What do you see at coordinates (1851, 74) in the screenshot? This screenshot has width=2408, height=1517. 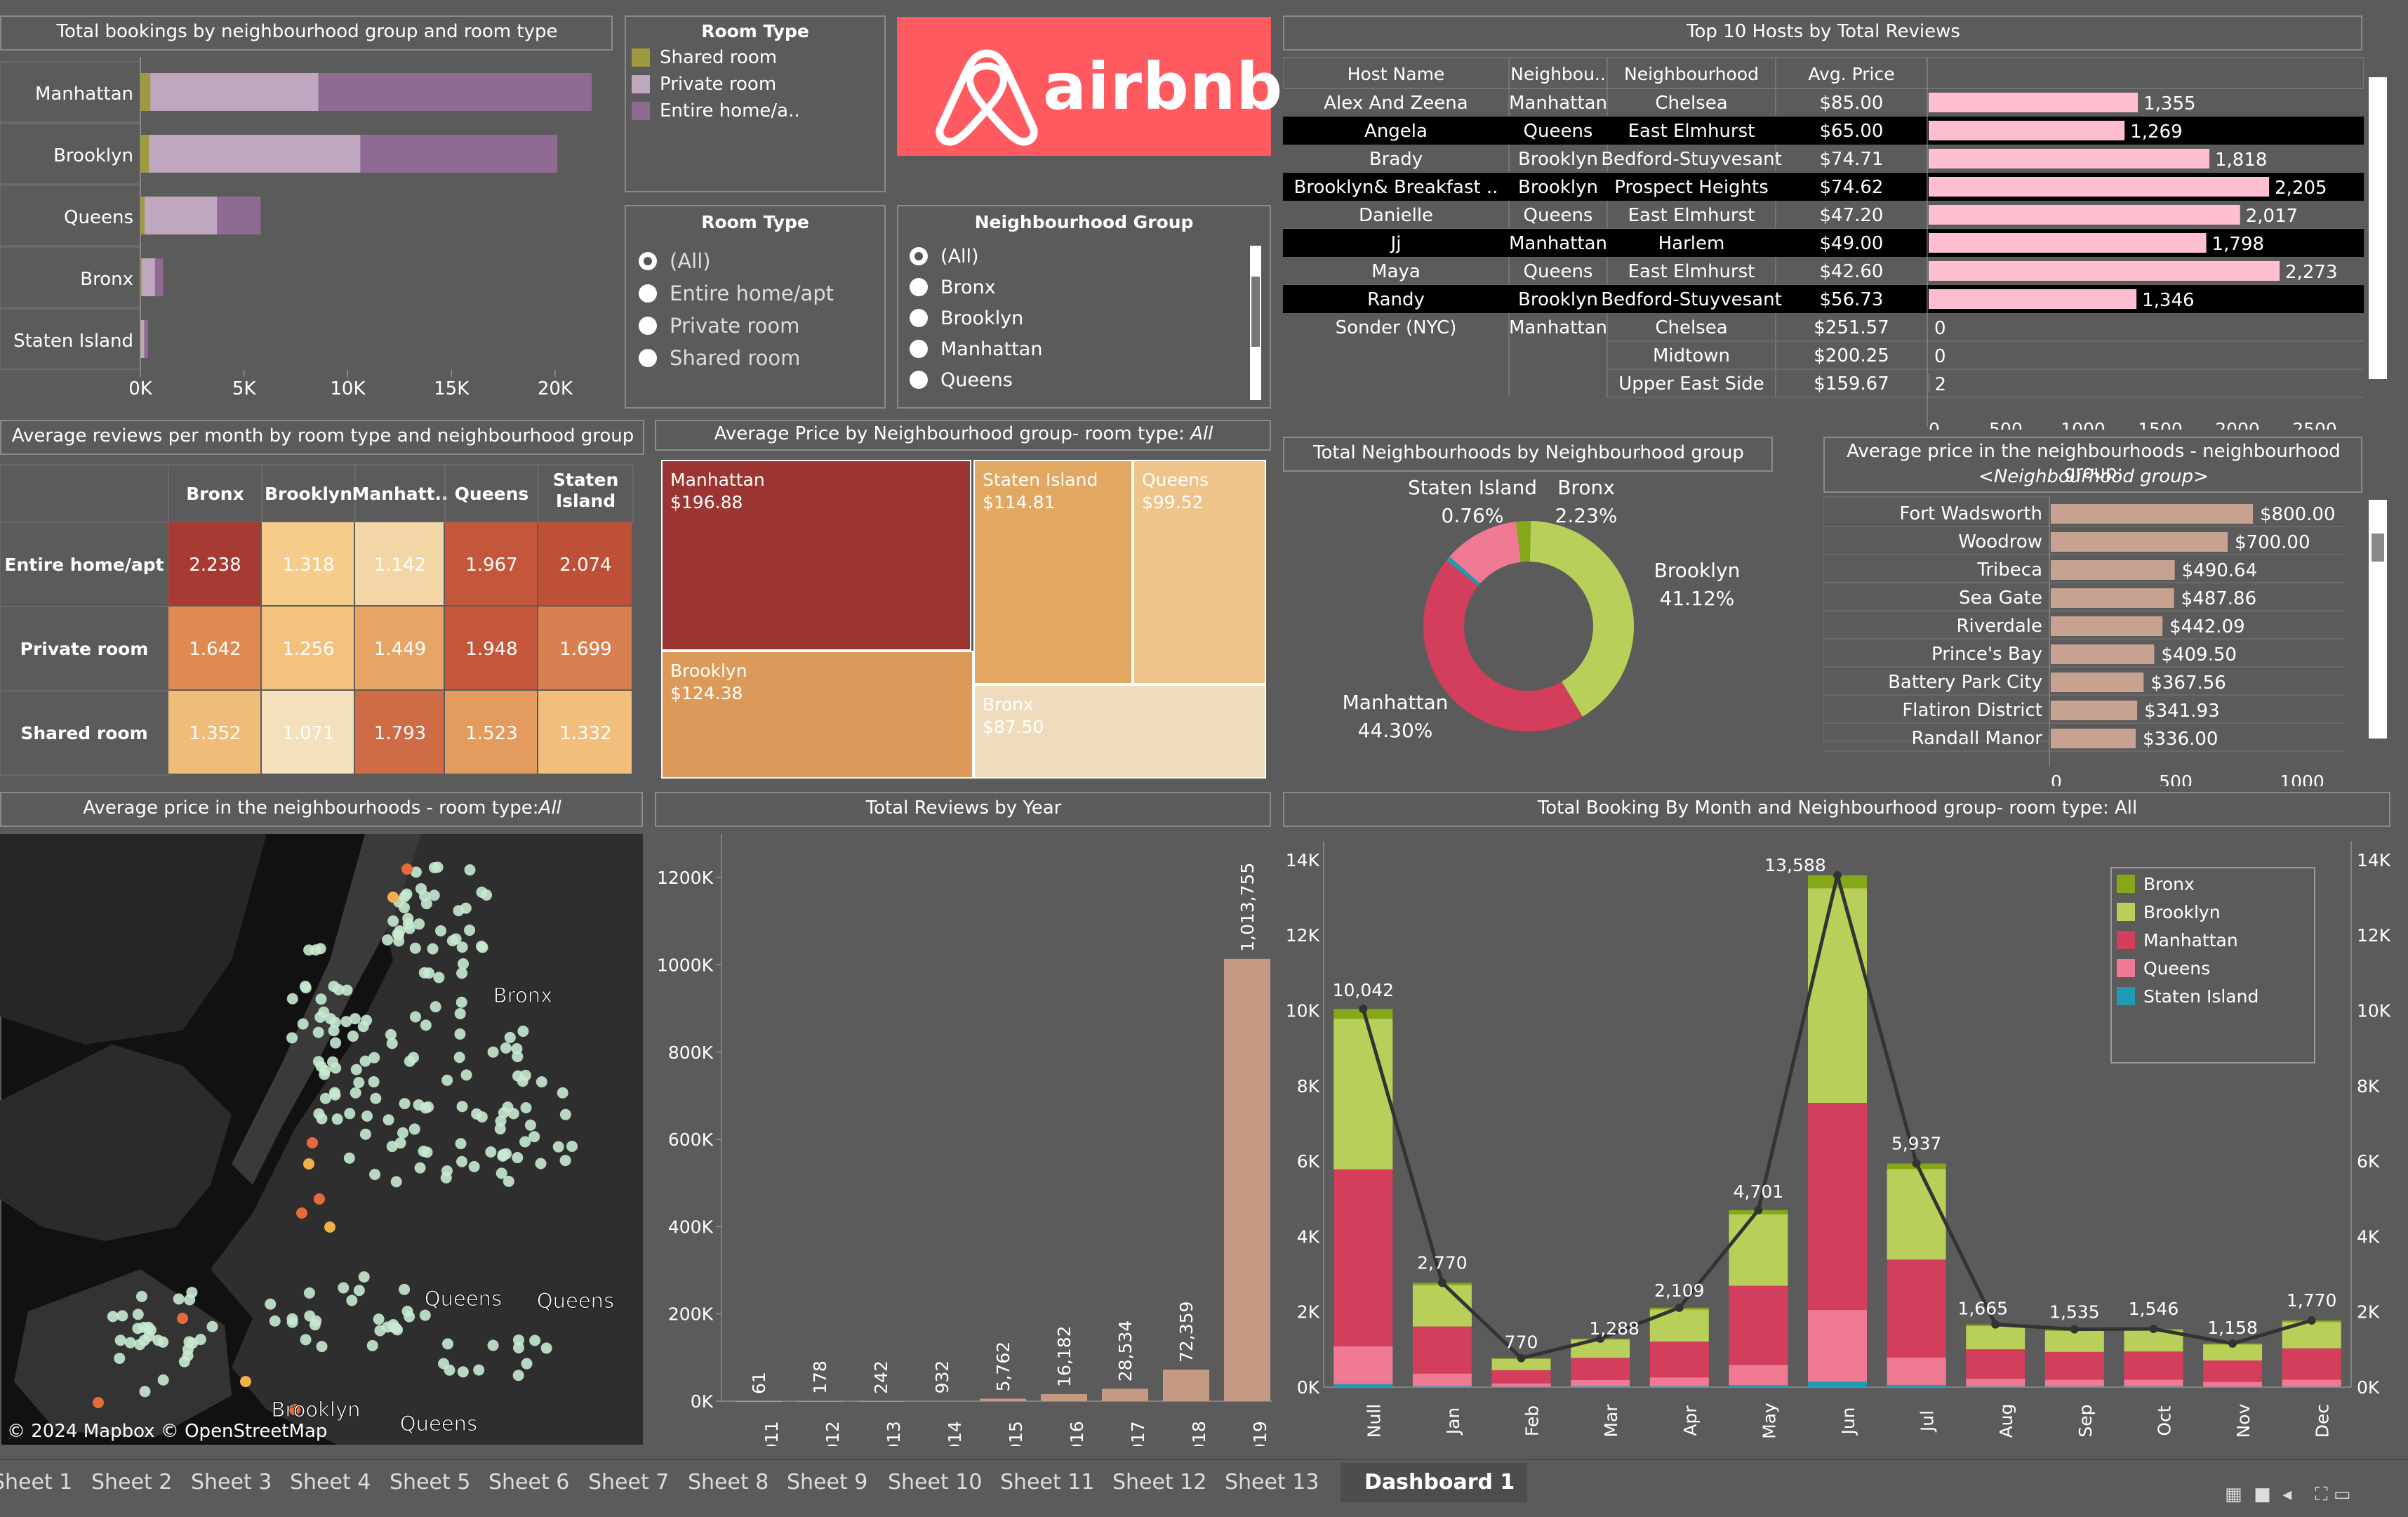 I see `column-header: Avg. Price` at bounding box center [1851, 74].